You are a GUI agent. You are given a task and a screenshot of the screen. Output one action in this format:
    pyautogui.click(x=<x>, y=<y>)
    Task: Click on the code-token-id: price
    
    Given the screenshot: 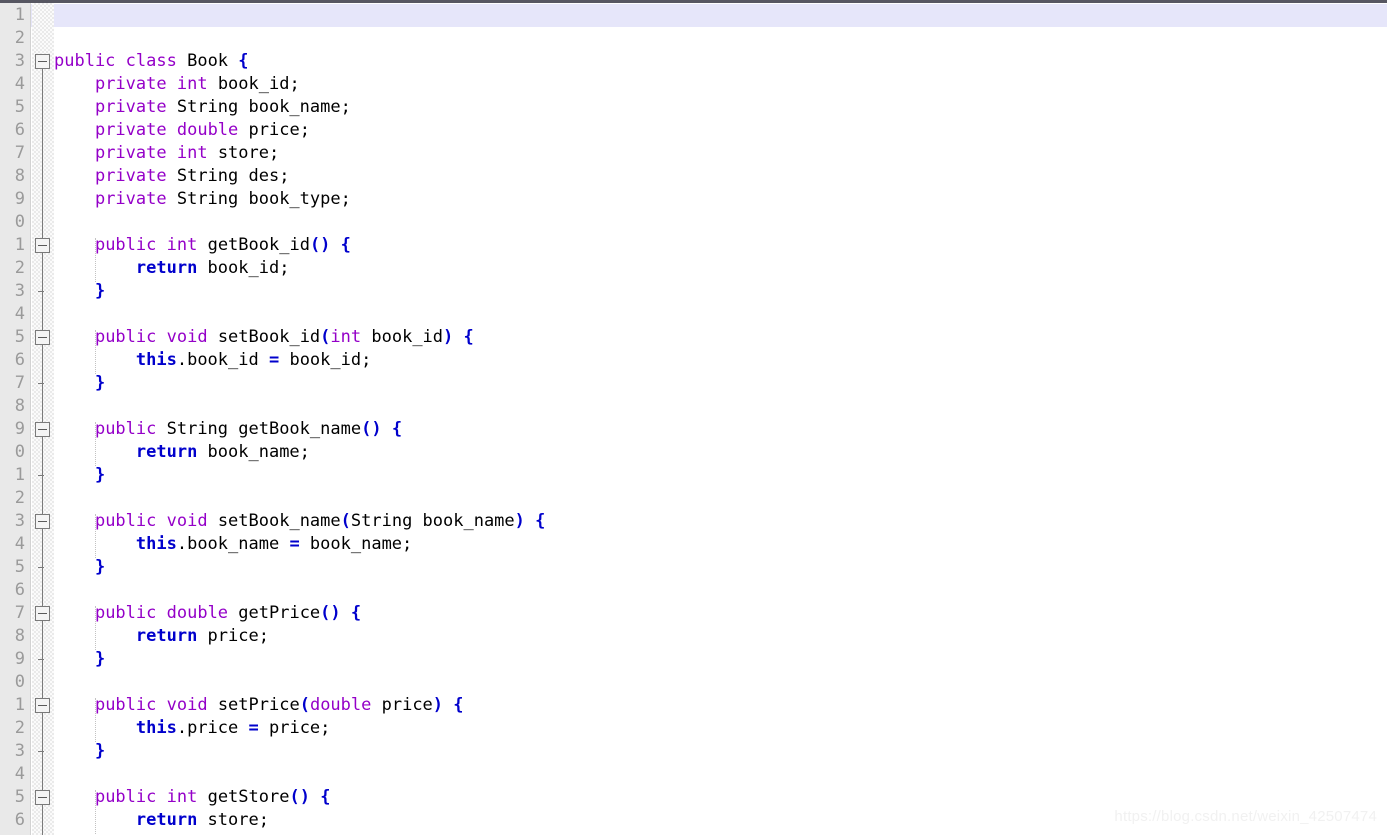 What is the action you would take?
    pyautogui.click(x=402, y=705)
    